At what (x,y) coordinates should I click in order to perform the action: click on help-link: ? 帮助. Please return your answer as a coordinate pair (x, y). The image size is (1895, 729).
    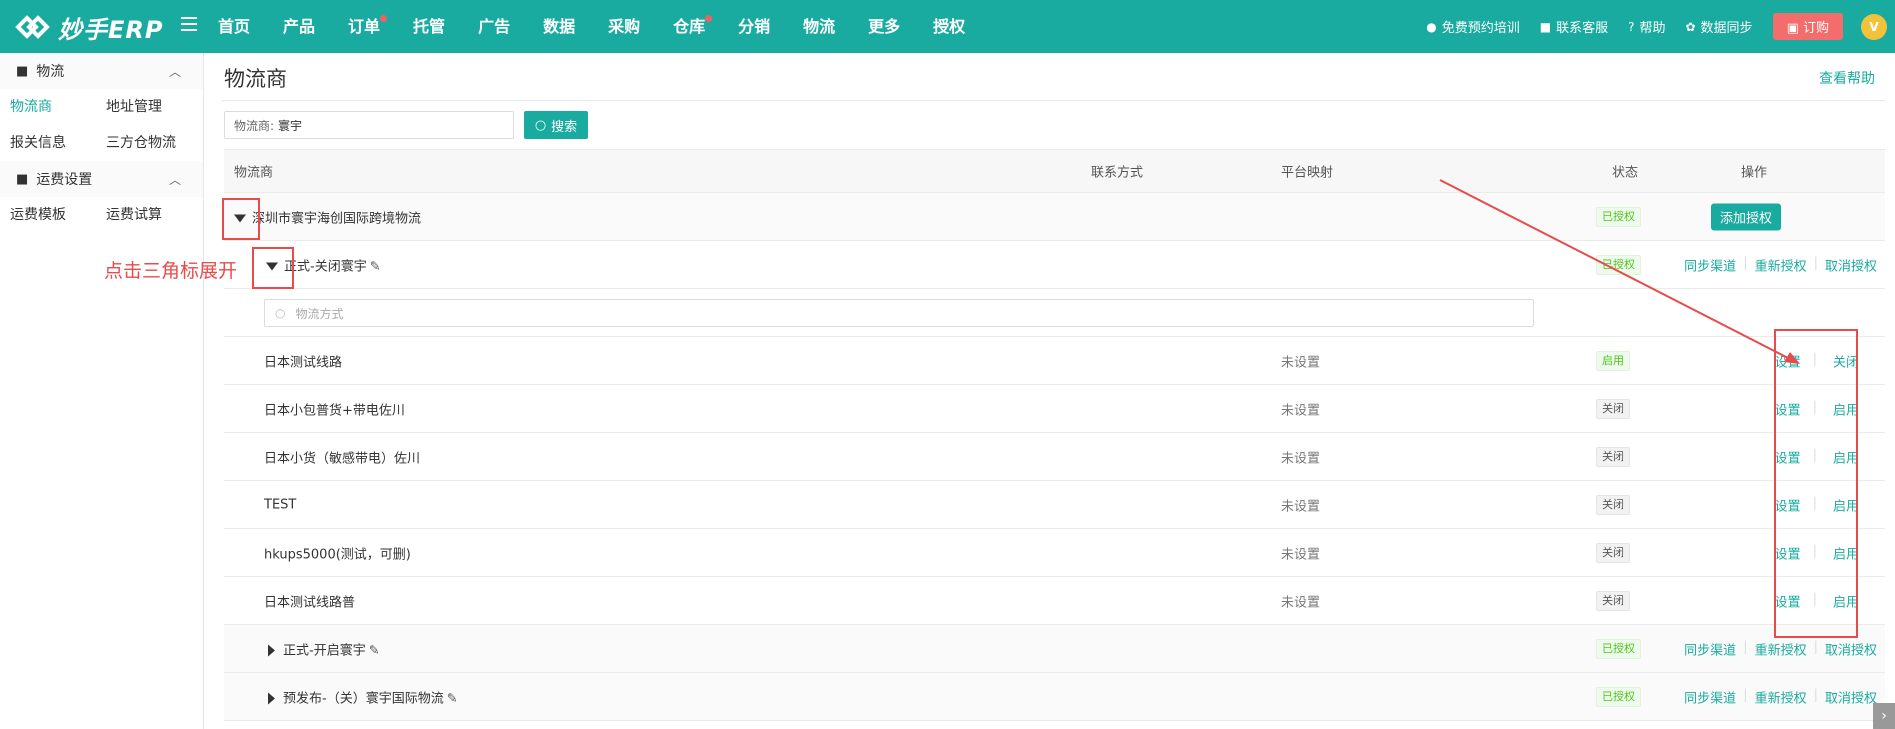
    Looking at the image, I should click on (1646, 27).